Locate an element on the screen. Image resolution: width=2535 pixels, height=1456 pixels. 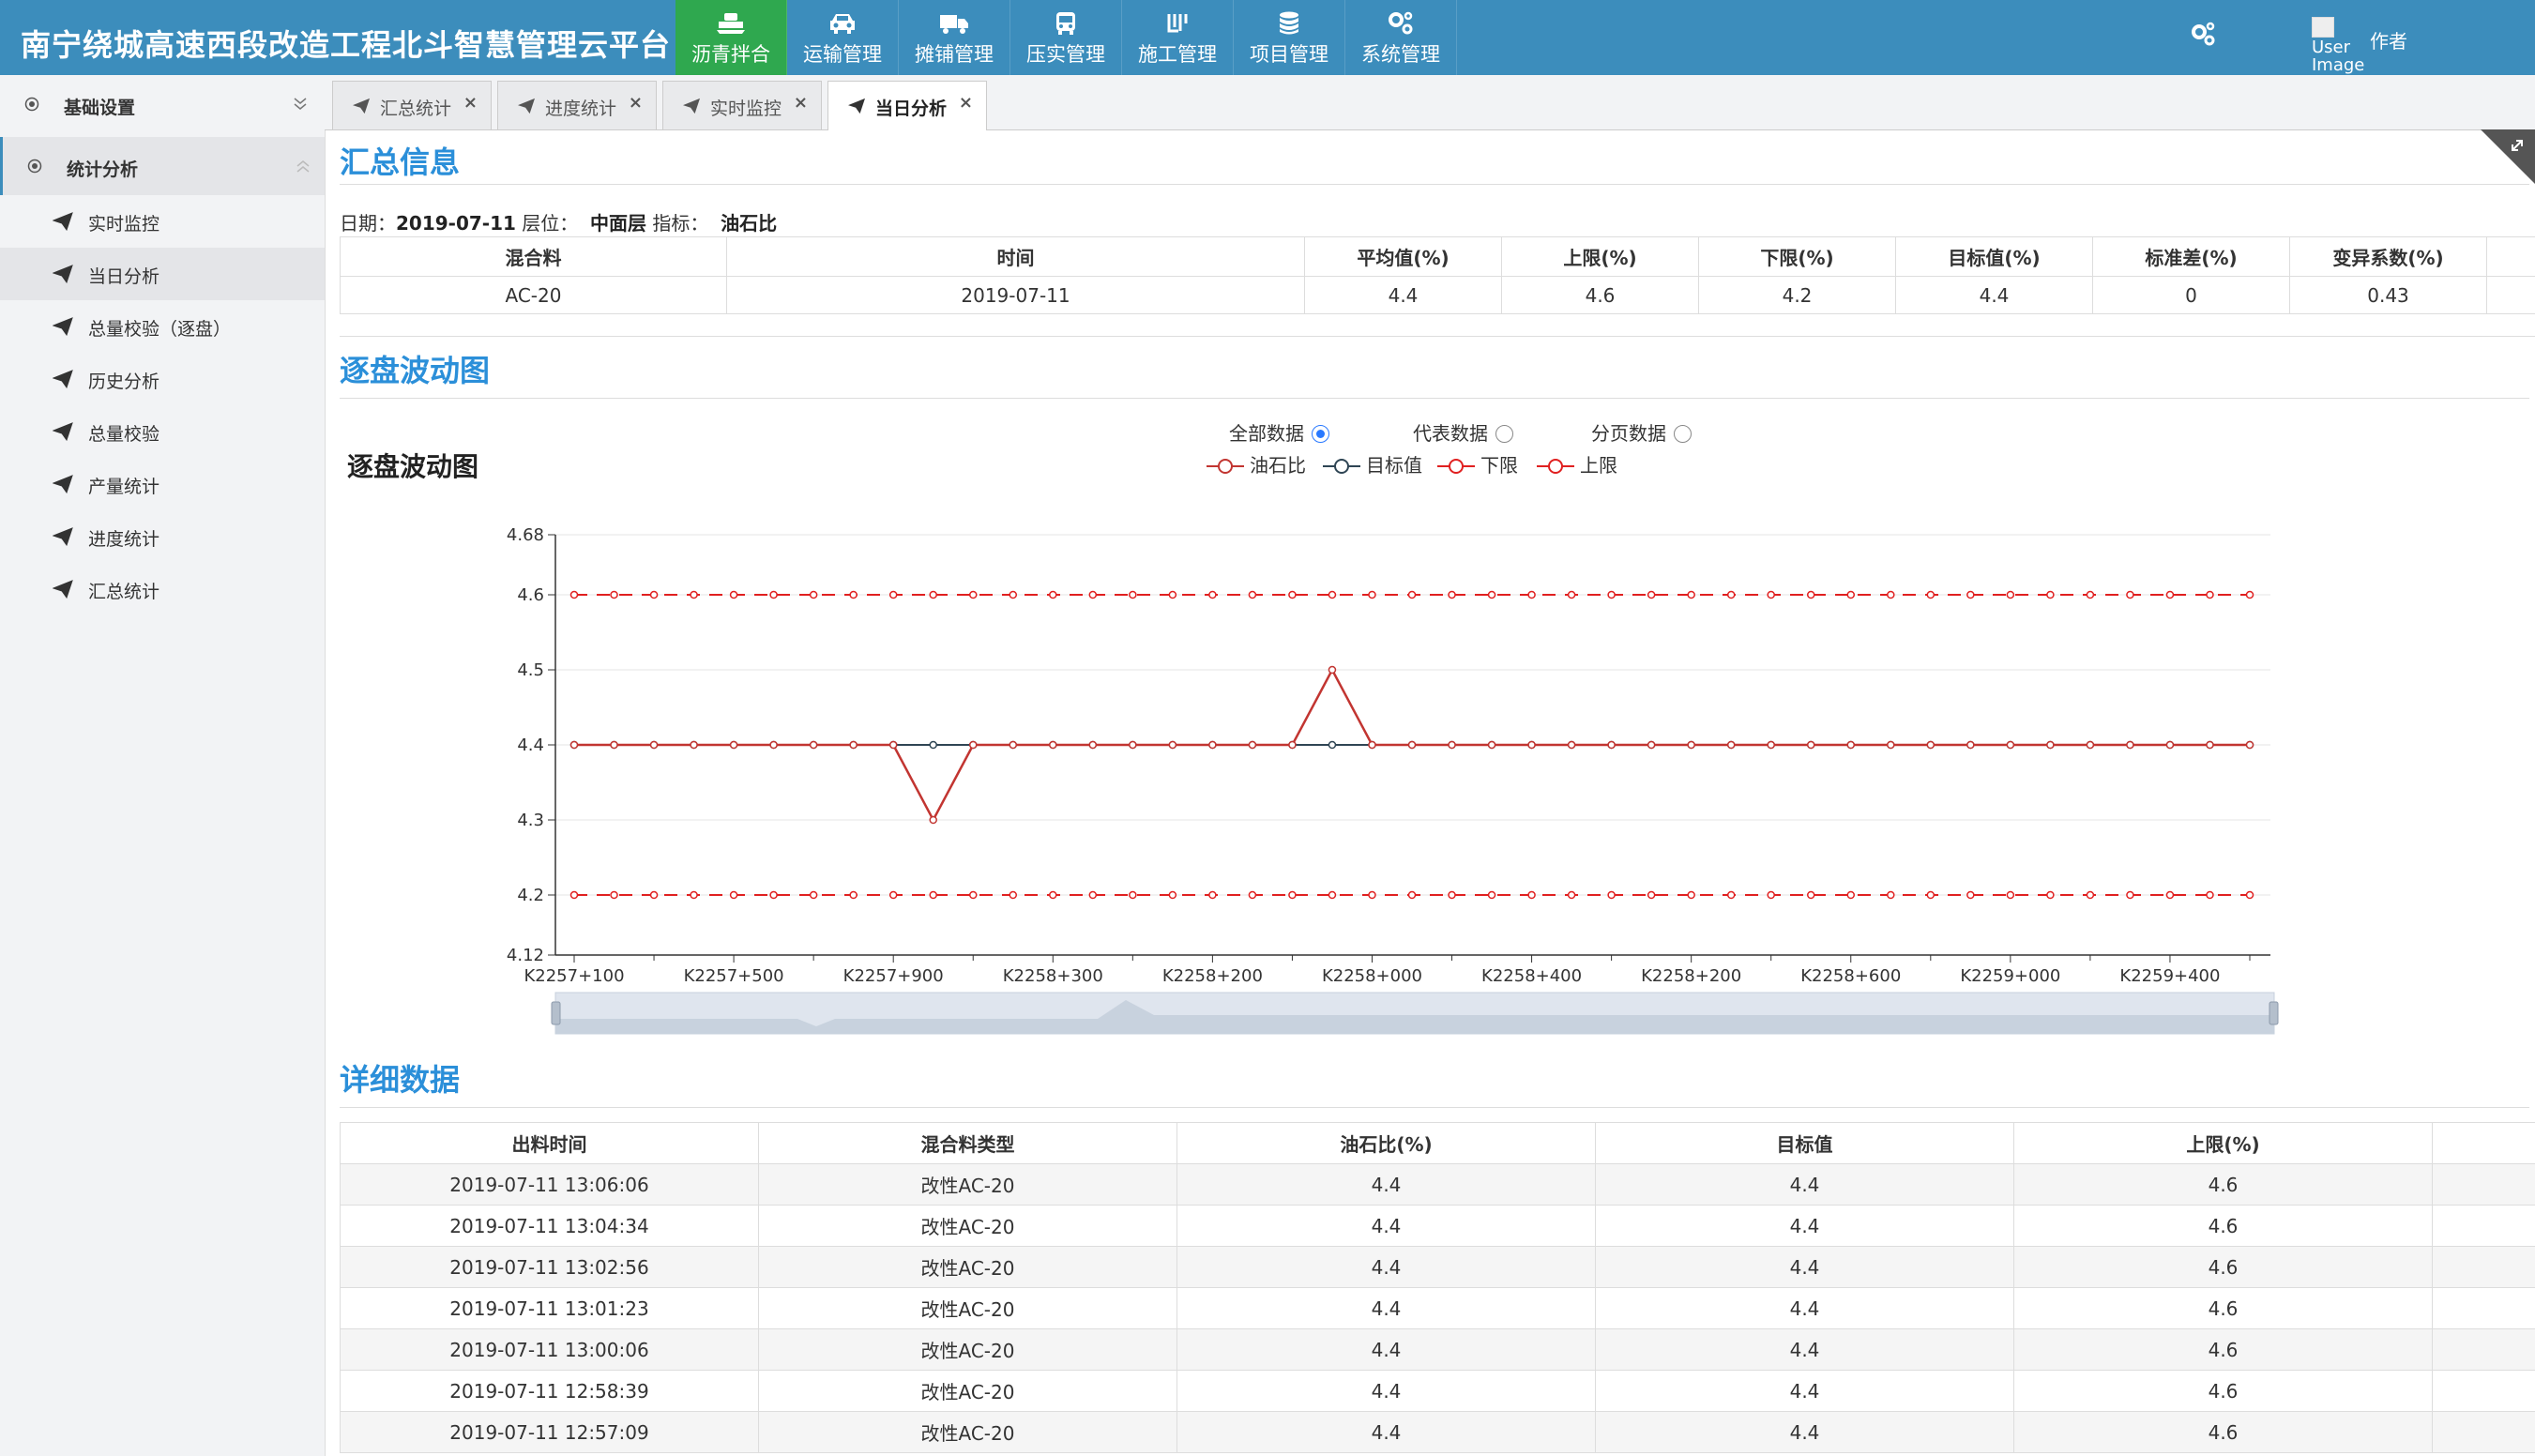
x-tick-label: K2257+100 is located at coordinates (574, 976).